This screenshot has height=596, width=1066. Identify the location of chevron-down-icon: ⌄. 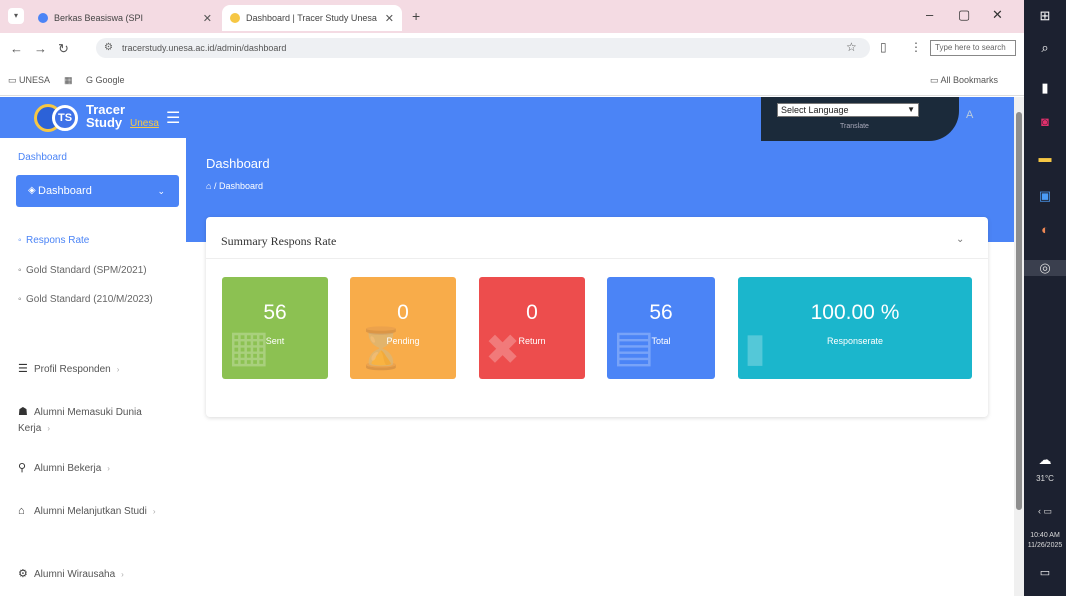
(161, 191).